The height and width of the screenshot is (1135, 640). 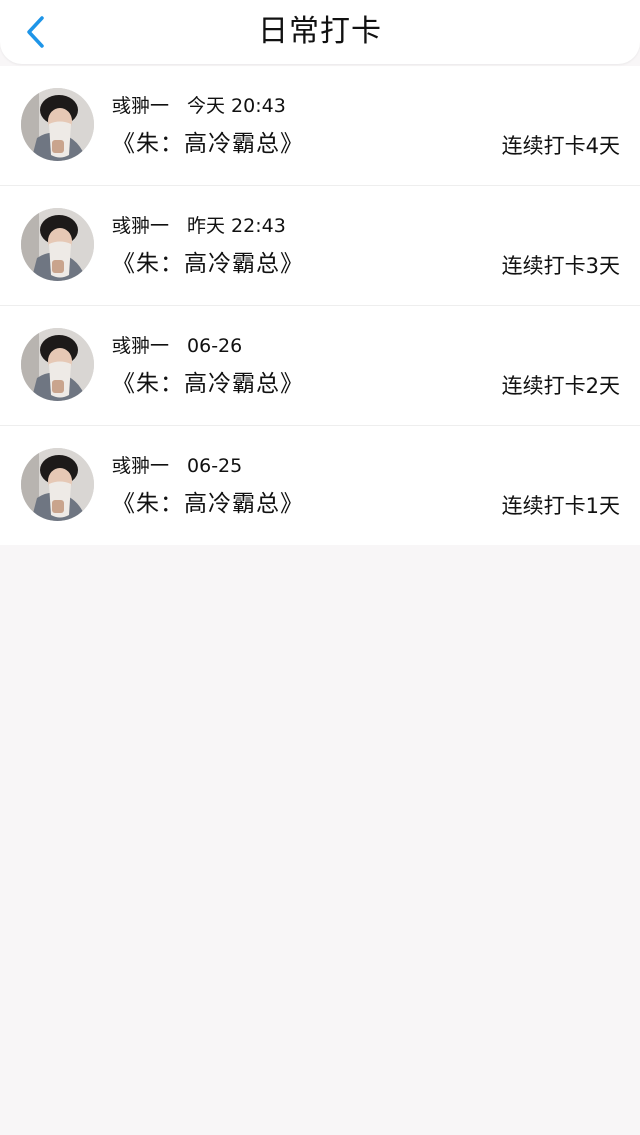 What do you see at coordinates (177, 466) in the screenshot?
I see `user-meta: 彧翀一 06-25` at bounding box center [177, 466].